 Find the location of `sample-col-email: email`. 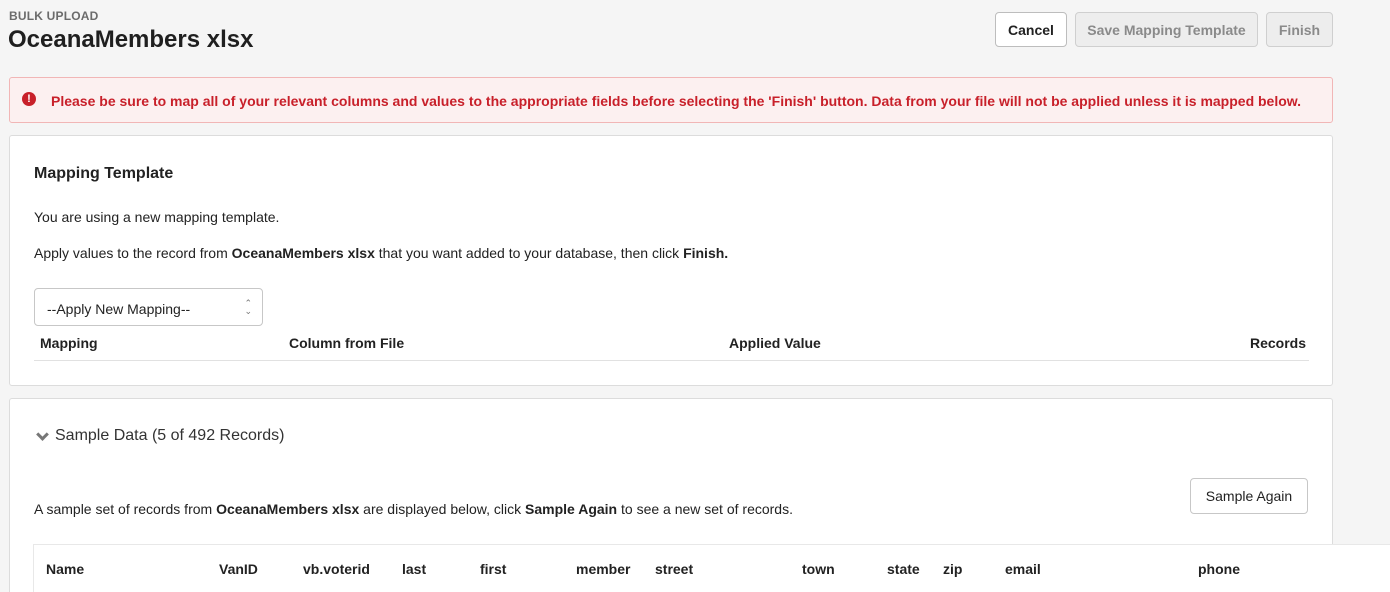

sample-col-email: email is located at coordinates (1023, 569).